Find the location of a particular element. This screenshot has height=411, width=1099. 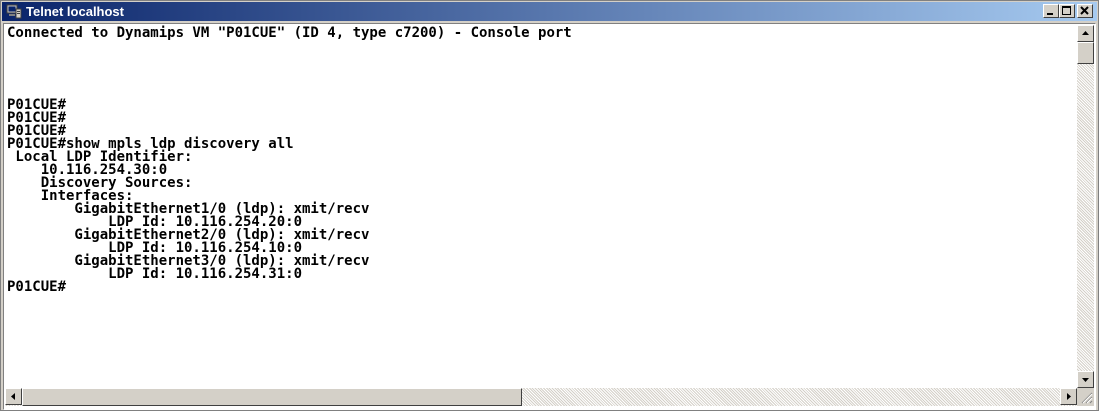

window-title: Telnet localhost is located at coordinates (75, 11).